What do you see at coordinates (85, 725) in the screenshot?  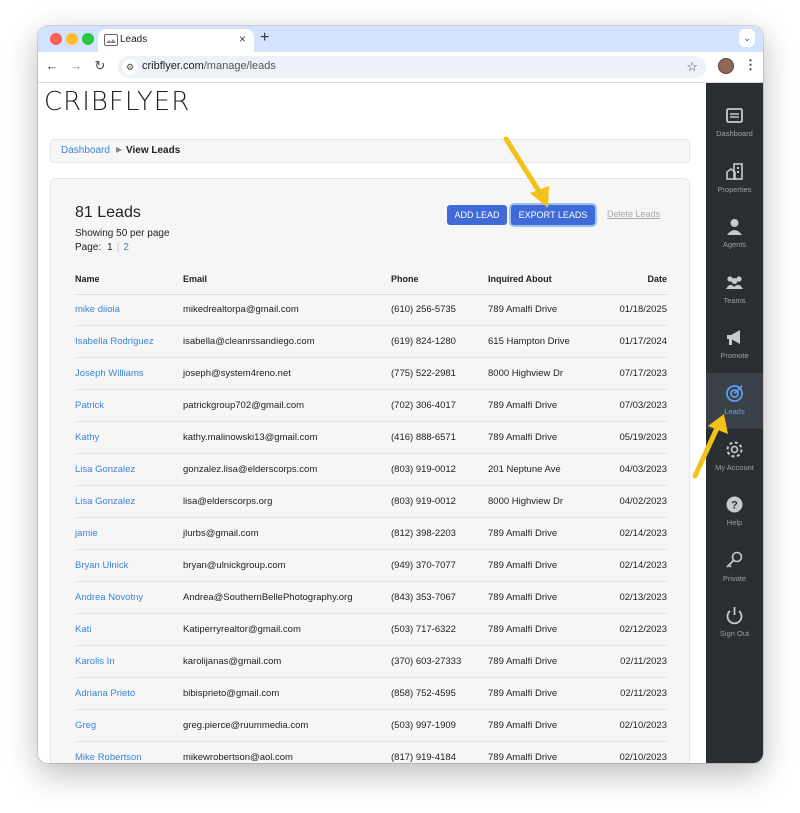 I see `lead-name-link: Greg` at bounding box center [85, 725].